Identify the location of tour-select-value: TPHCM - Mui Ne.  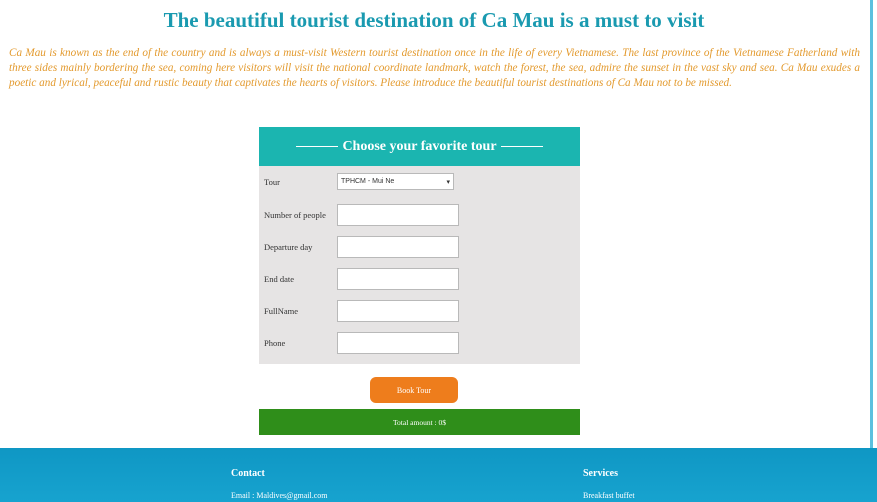
(368, 181).